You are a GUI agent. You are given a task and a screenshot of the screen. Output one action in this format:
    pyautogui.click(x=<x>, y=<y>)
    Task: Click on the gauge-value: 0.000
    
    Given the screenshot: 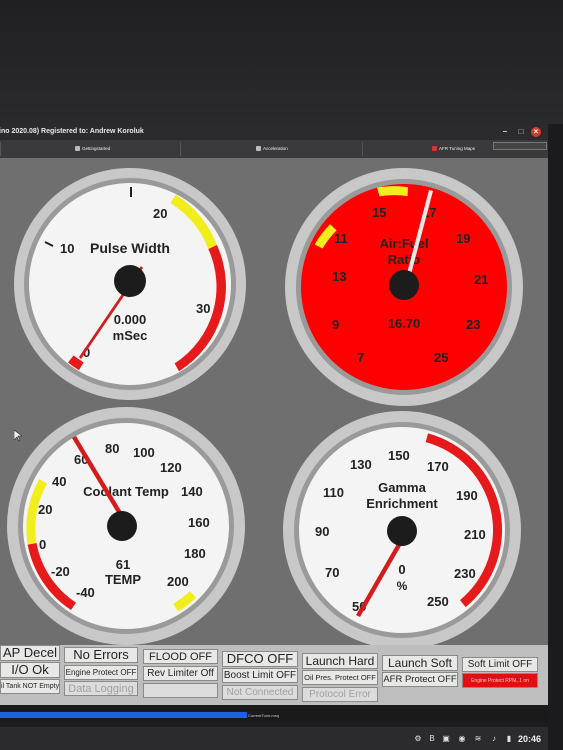 What is the action you would take?
    pyautogui.click(x=130, y=319)
    